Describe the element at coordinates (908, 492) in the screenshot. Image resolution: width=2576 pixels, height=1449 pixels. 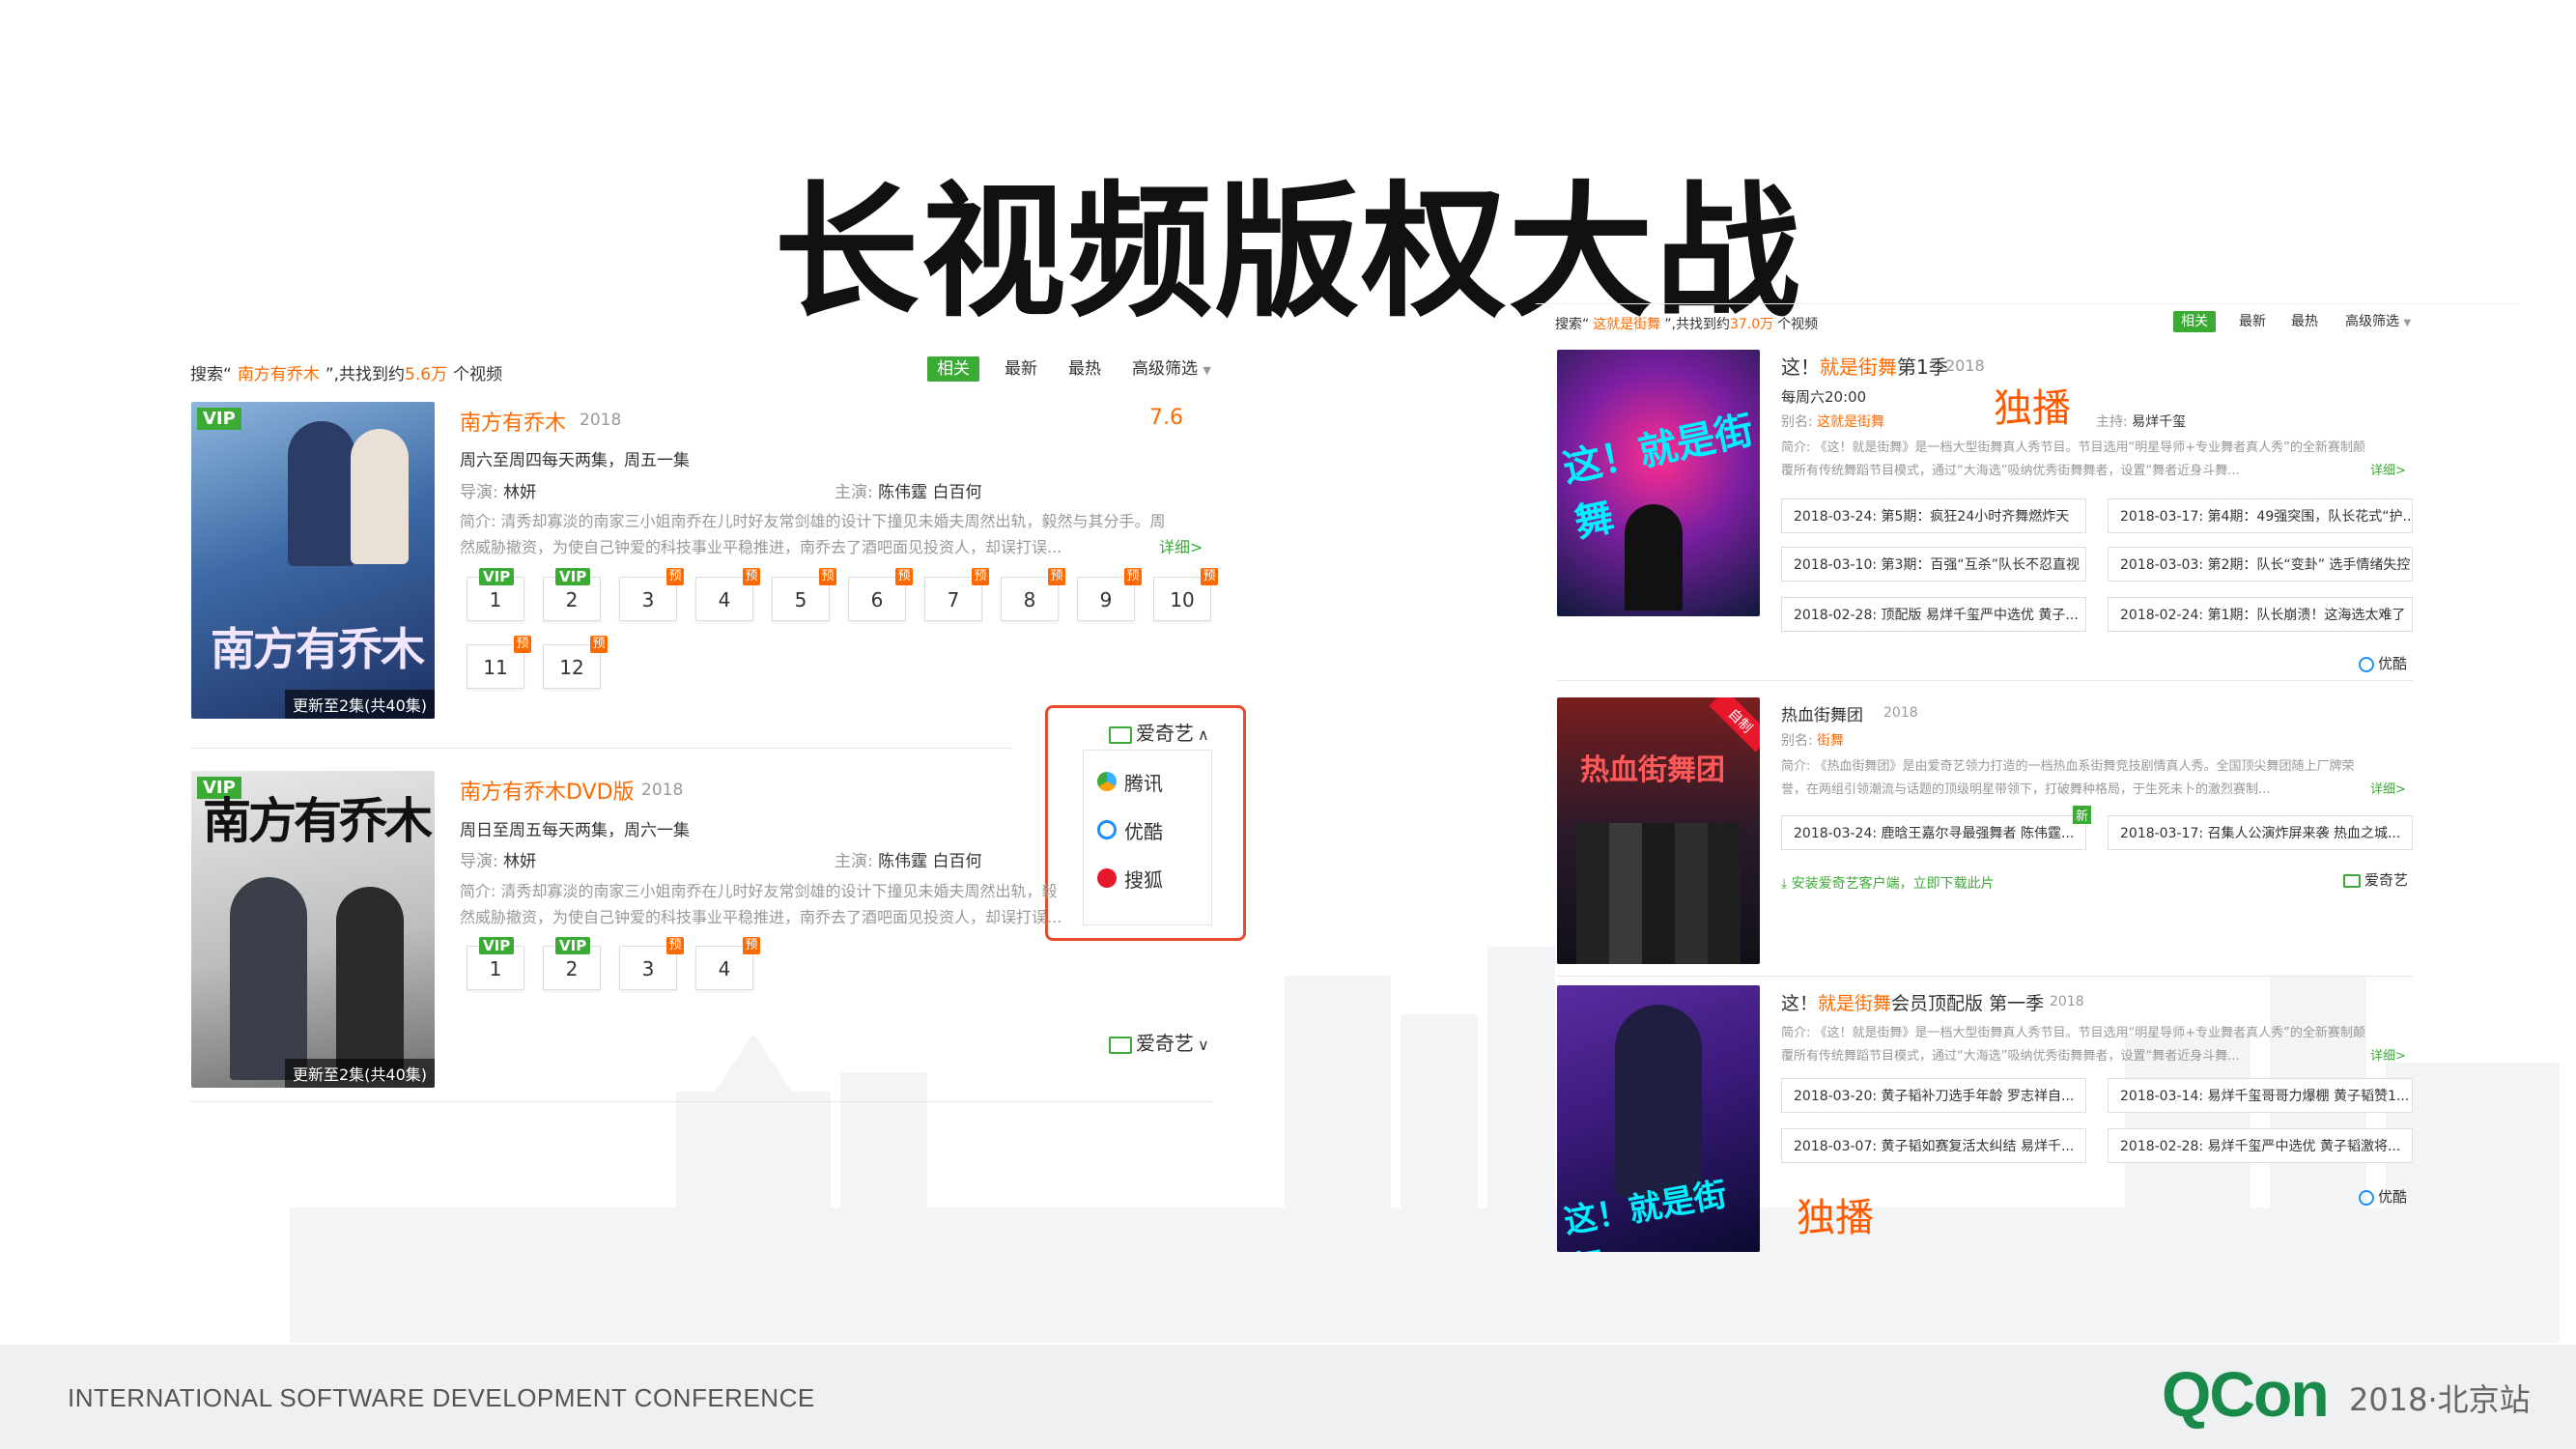
I see `result-cast: 主演: 陈伟霆 白百何` at that location.